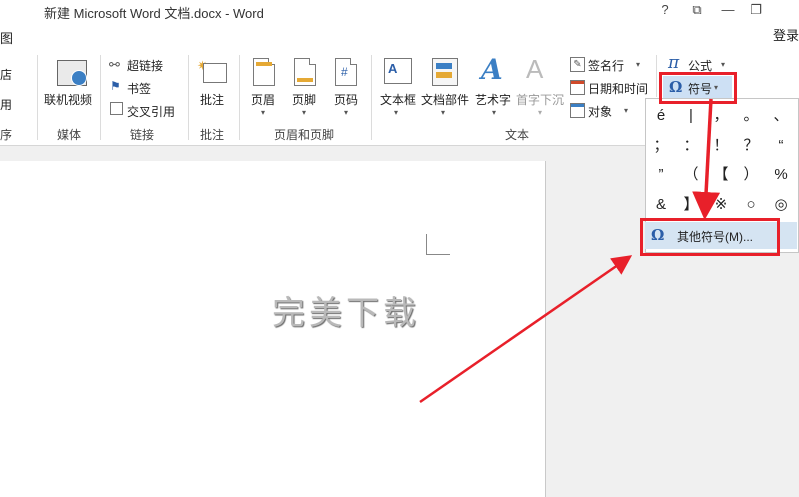  Describe the element at coordinates (706, 159) in the screenshot. I see `arrow-down` at that location.